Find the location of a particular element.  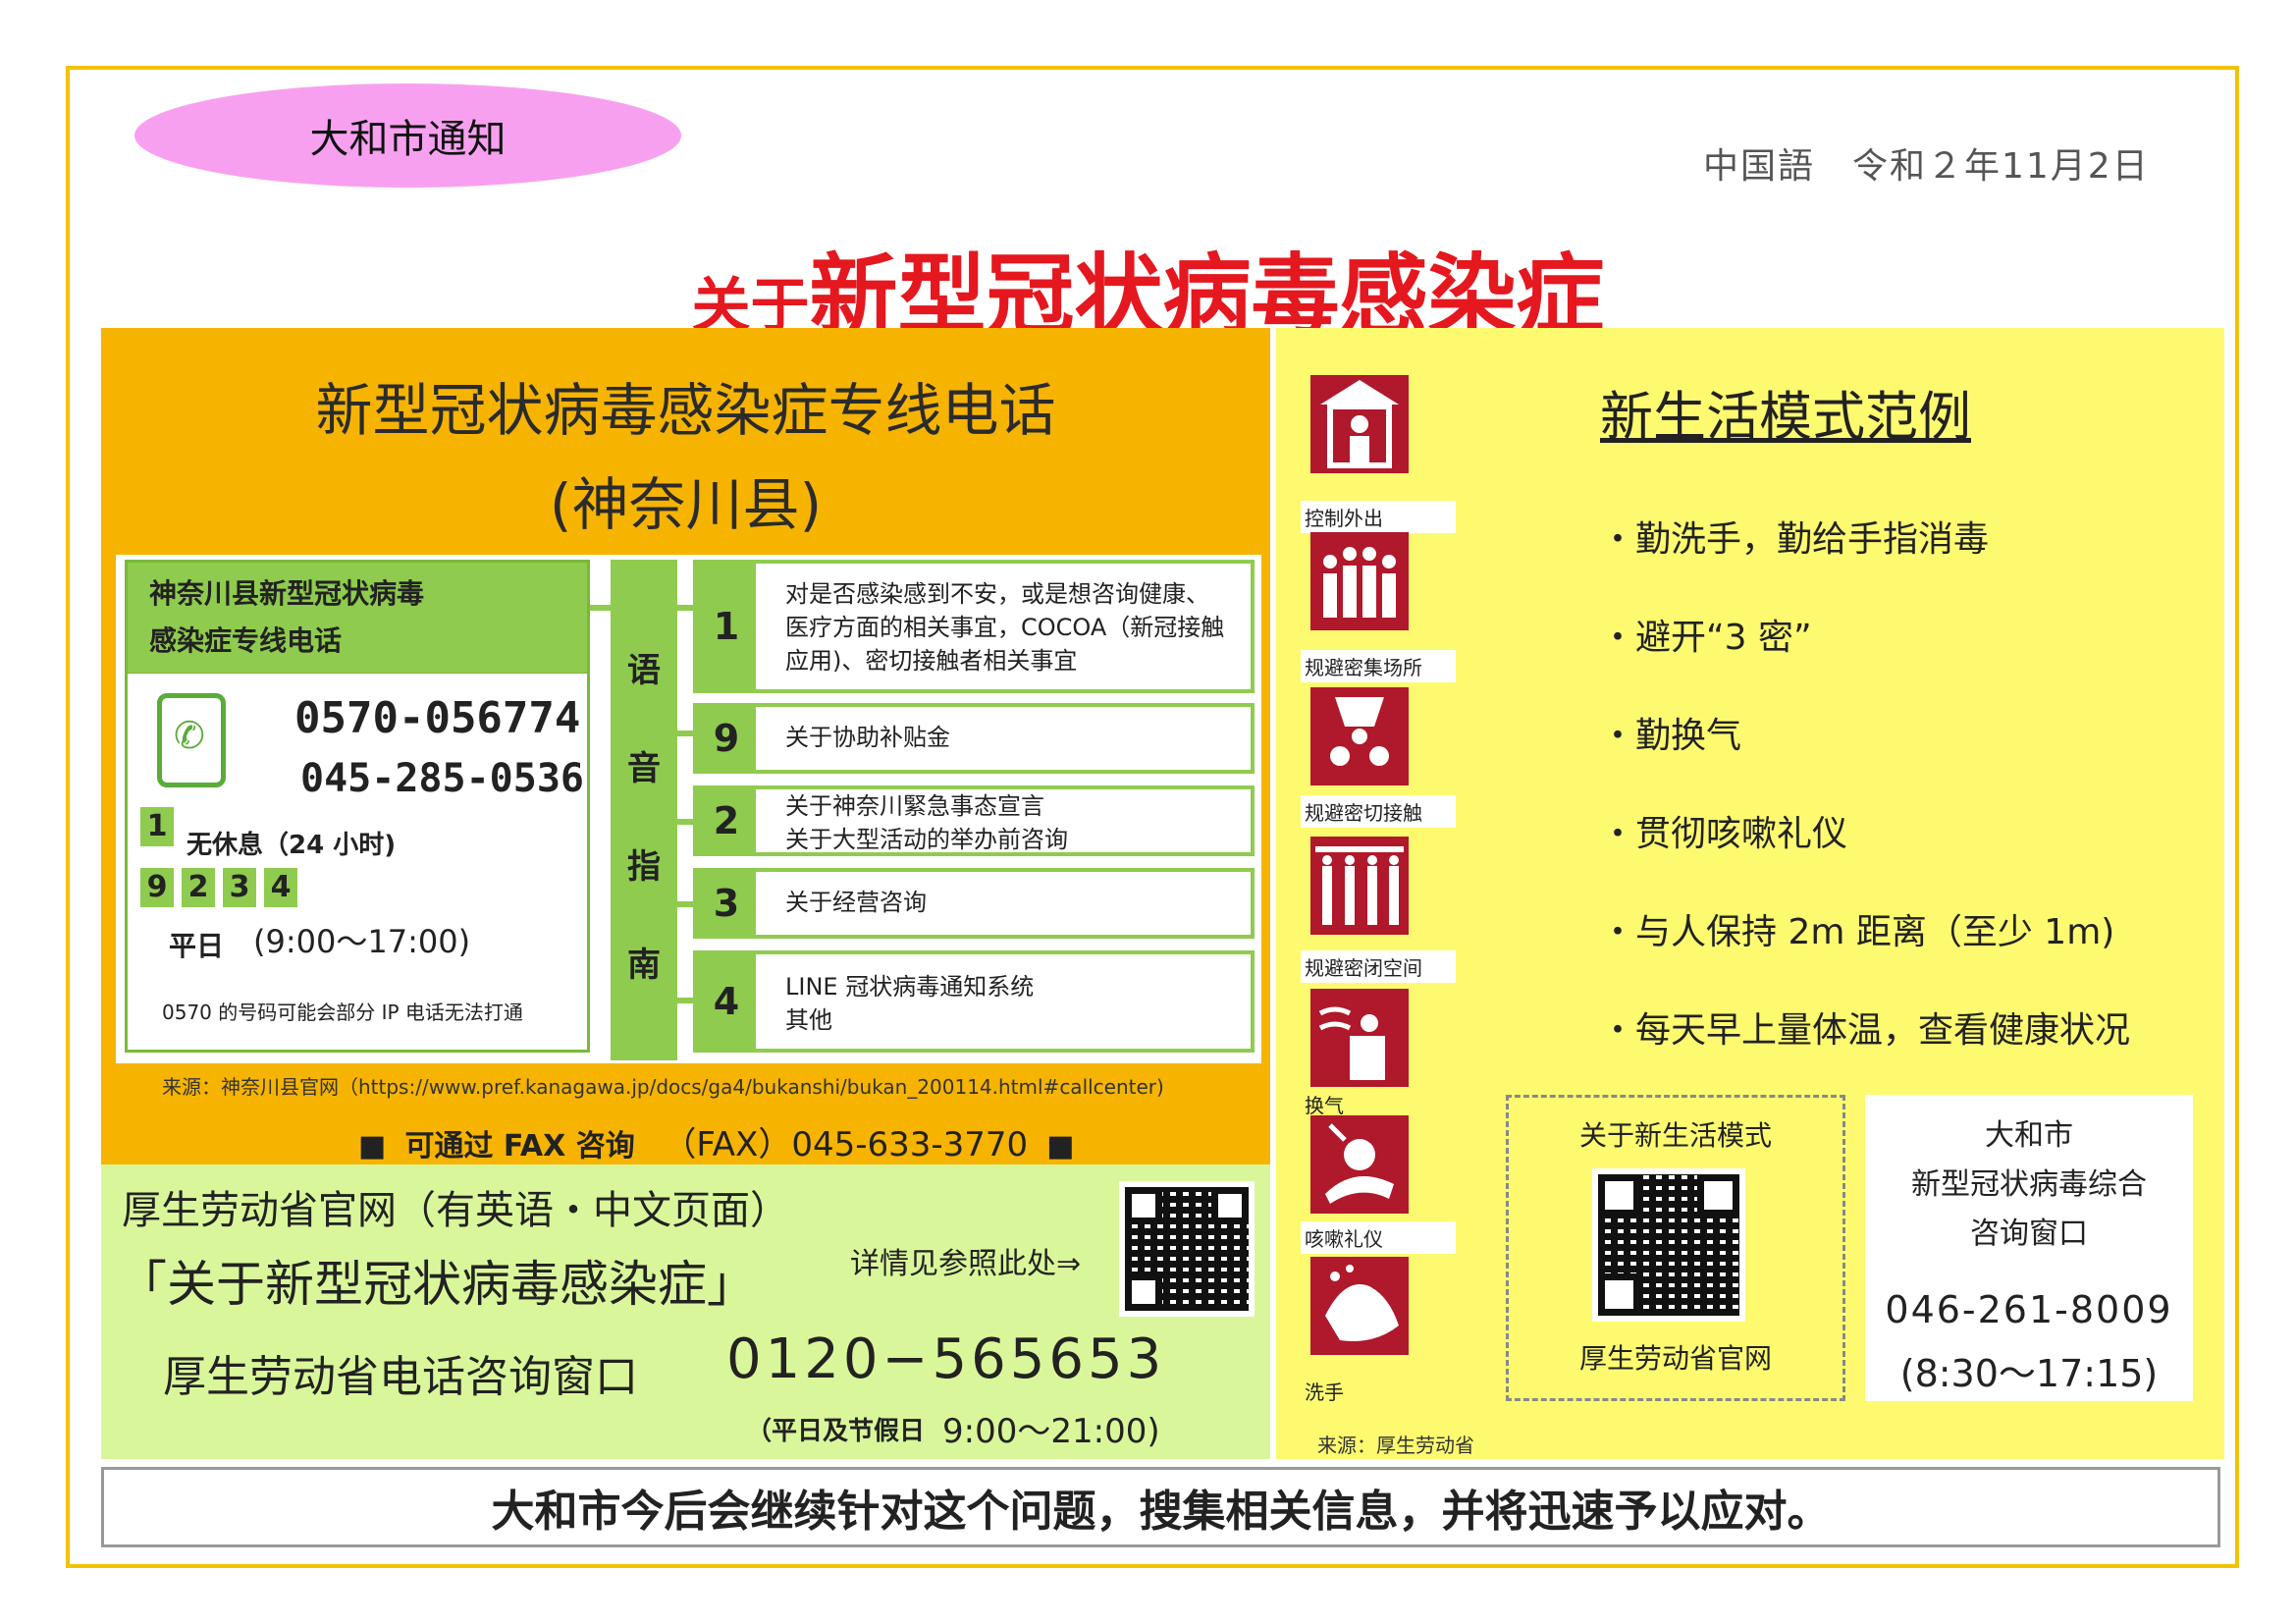

new-lifestyle-qr-code is located at coordinates (1668, 1245).